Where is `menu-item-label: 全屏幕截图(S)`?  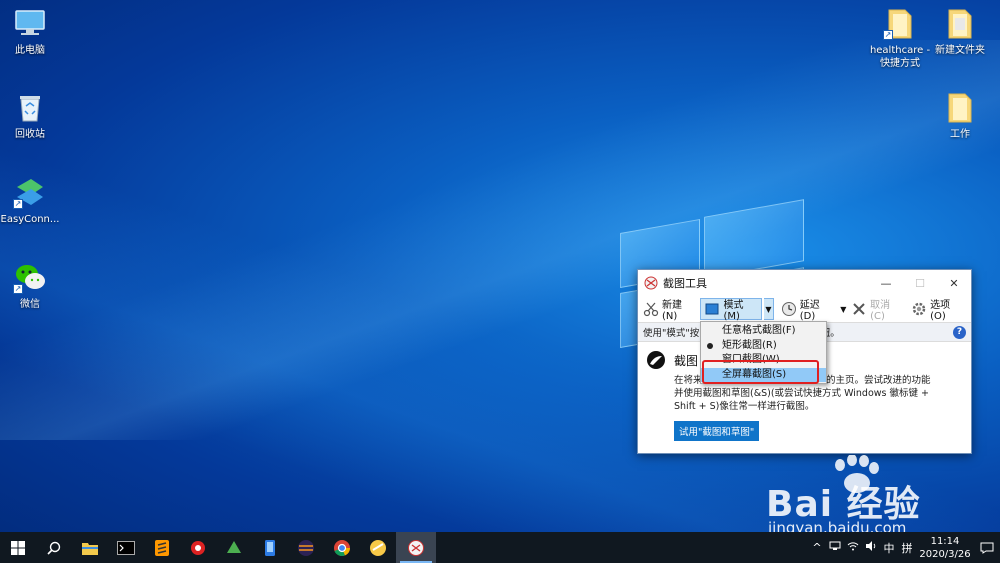 menu-item-label: 全屏幕截图(S) is located at coordinates (754, 374).